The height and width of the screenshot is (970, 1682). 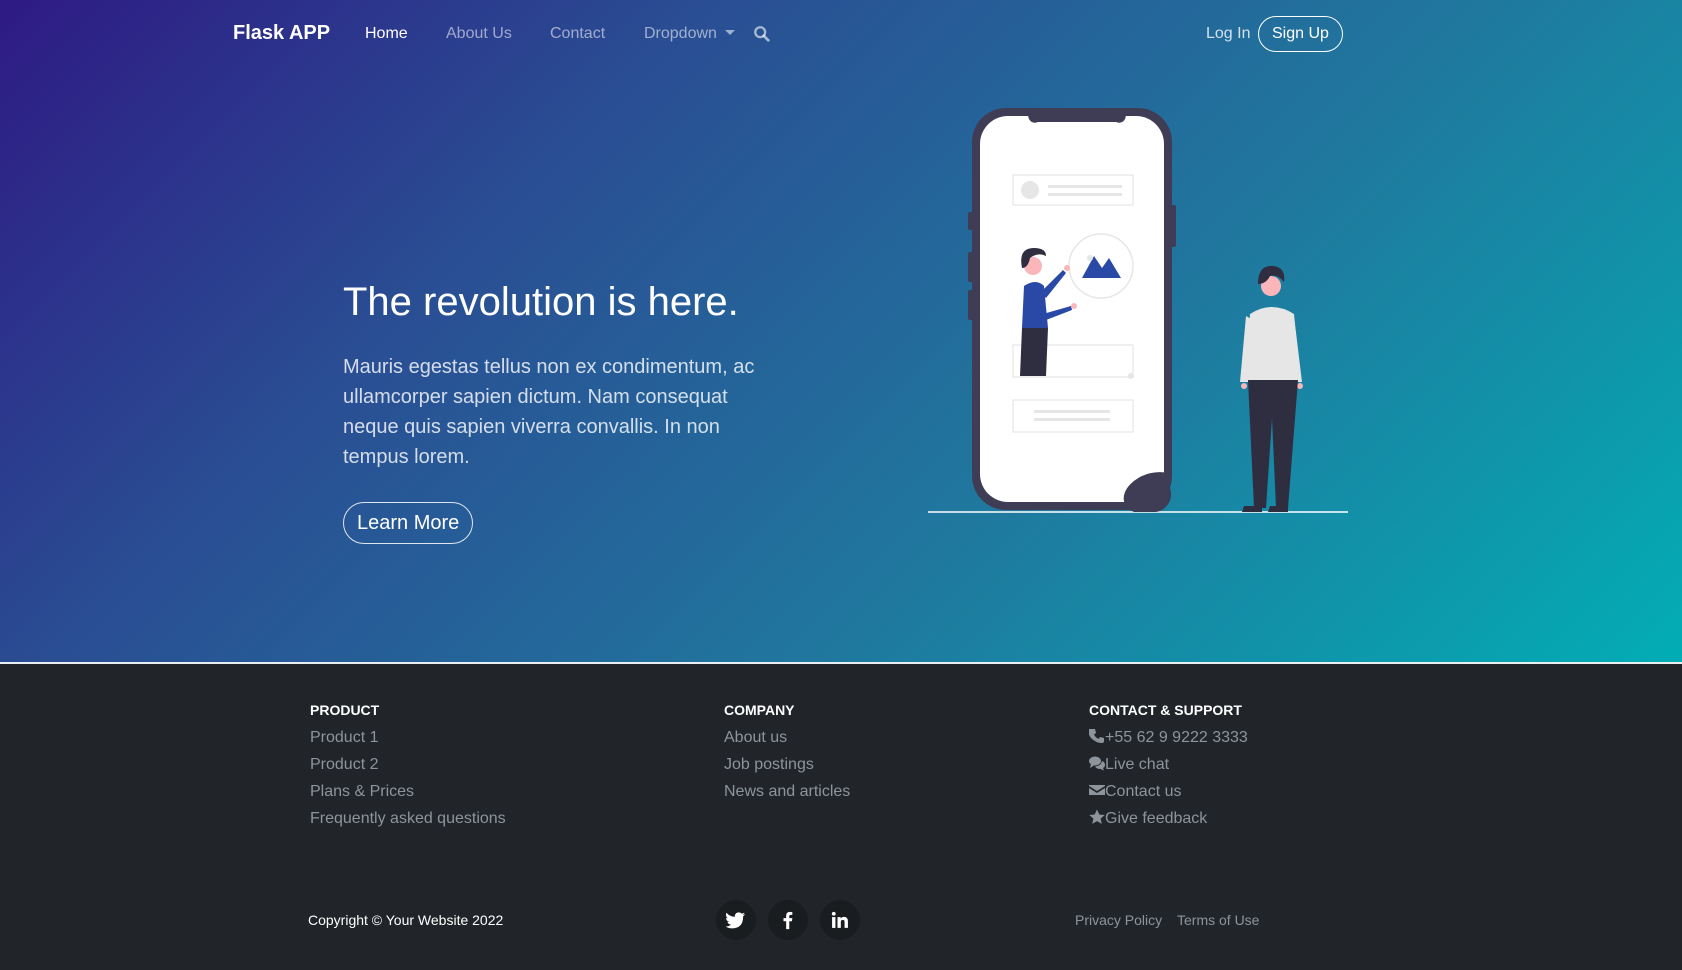 I want to click on login-link: Log In, so click(x=1228, y=34).